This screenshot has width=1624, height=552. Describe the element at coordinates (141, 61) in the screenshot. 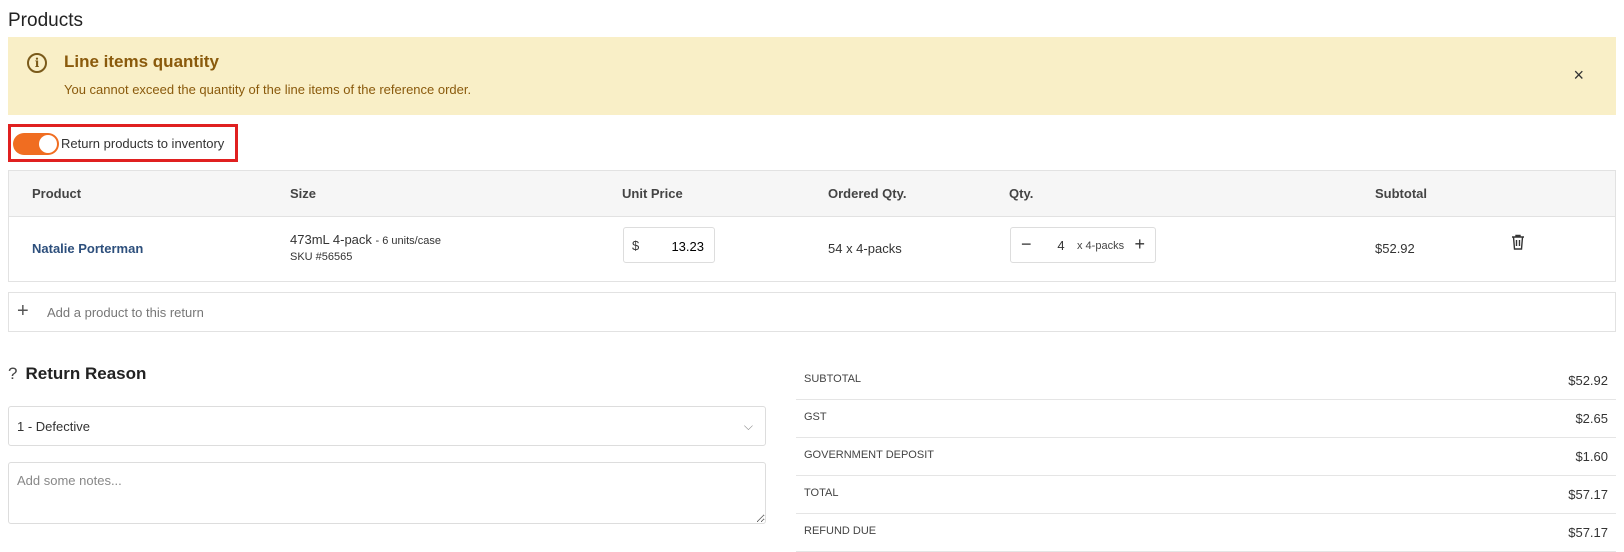

I see `alert-title: Line items quantity` at that location.